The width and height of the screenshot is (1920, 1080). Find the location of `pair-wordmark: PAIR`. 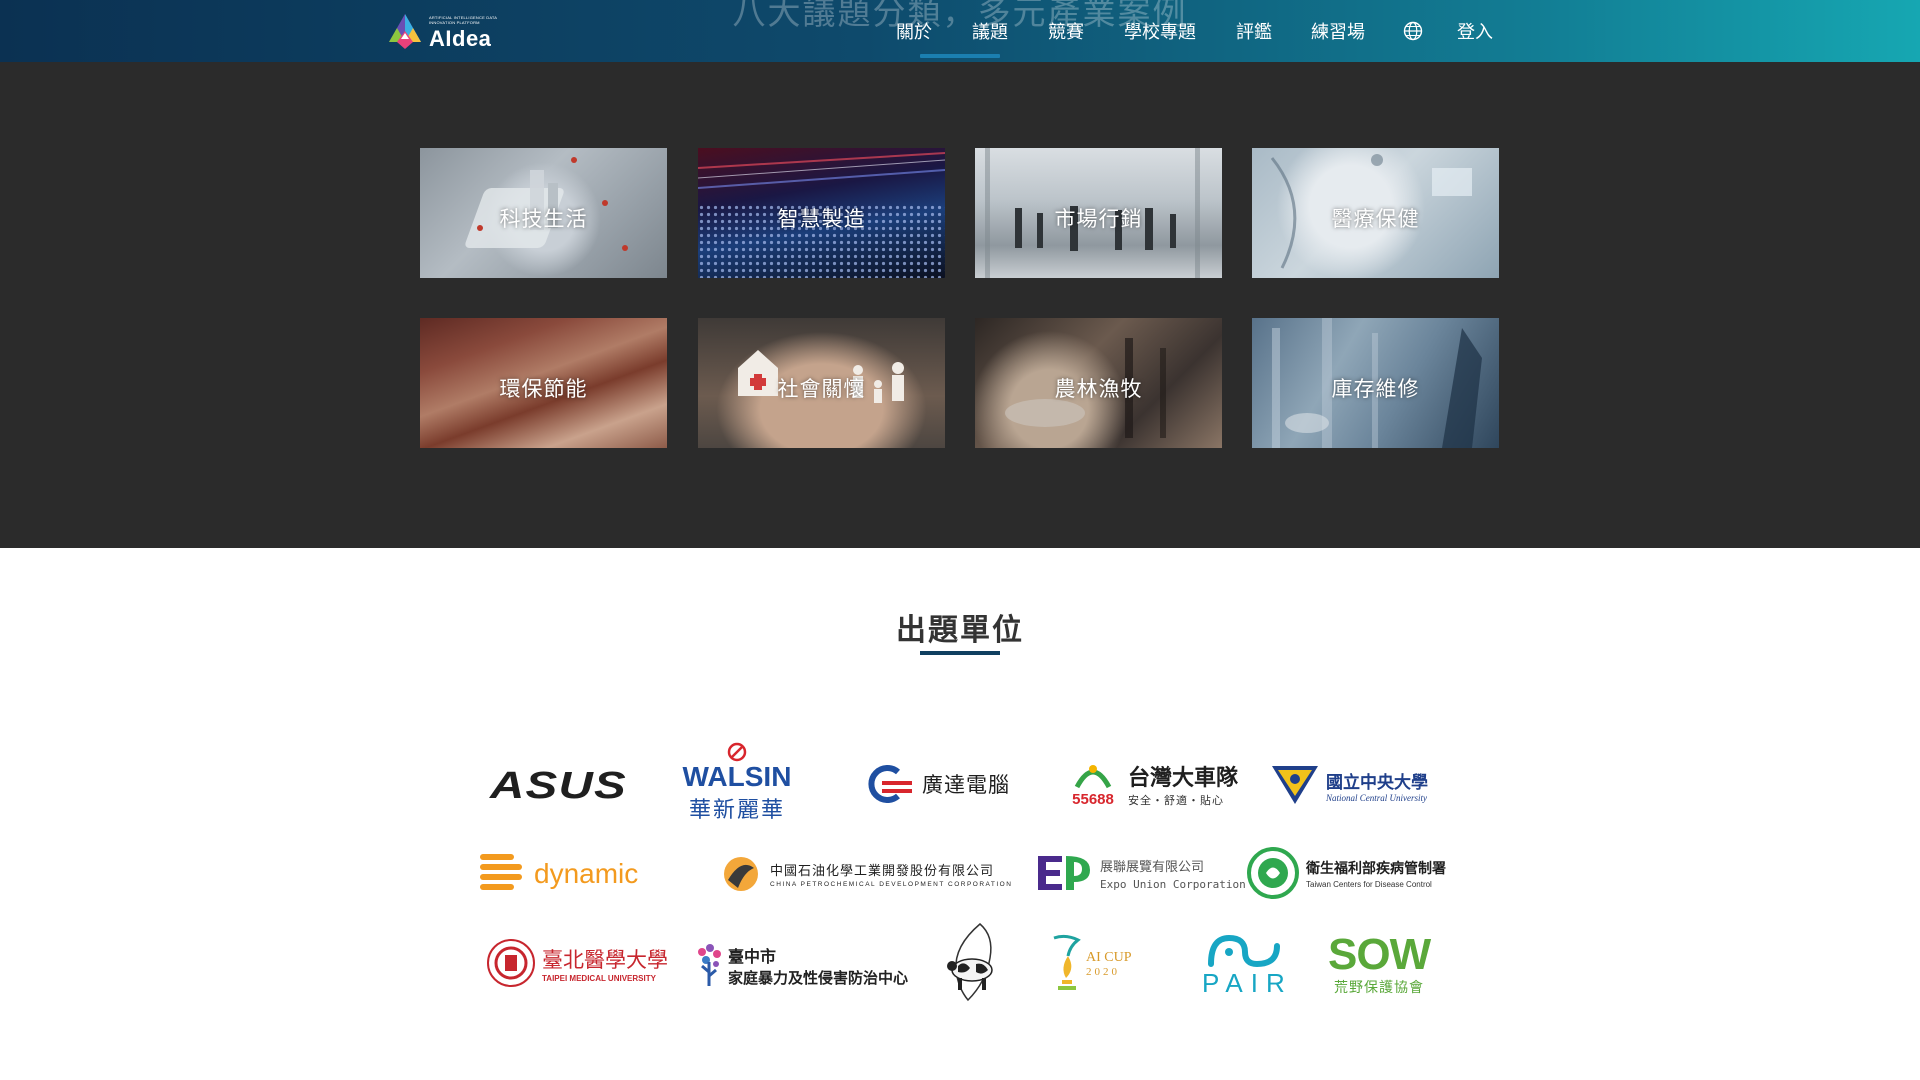

pair-wordmark: PAIR is located at coordinates (1247, 983).